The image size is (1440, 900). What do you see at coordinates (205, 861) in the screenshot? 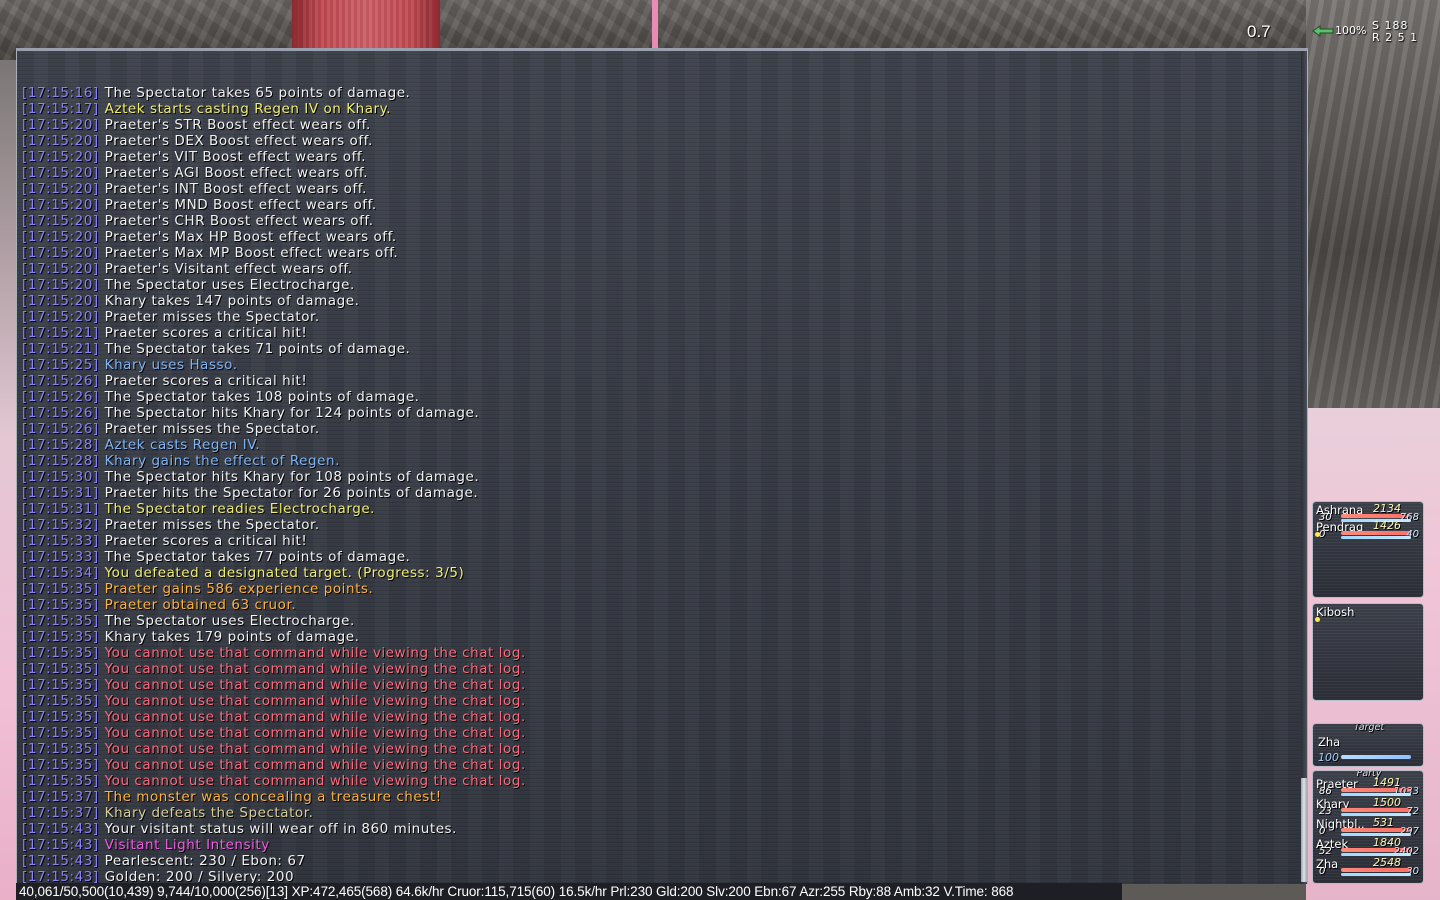
I see `chat-message: Pearlescent: 230 / Ebon: 67` at bounding box center [205, 861].